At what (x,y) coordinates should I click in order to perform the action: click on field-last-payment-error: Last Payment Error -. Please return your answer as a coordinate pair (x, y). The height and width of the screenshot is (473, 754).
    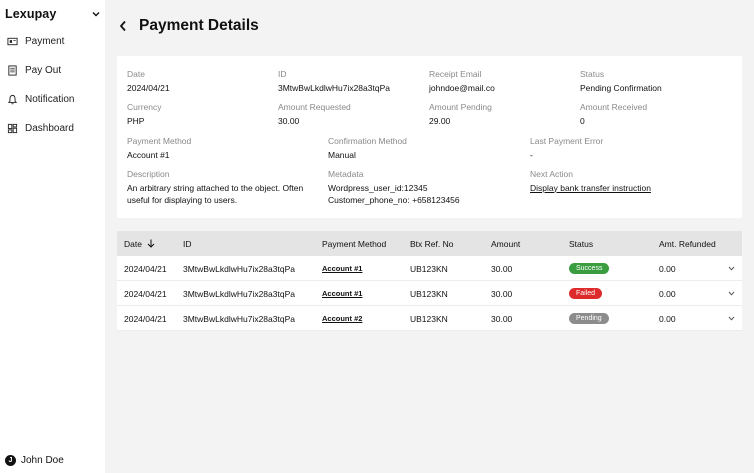
    Looking at the image, I should click on (566, 148).